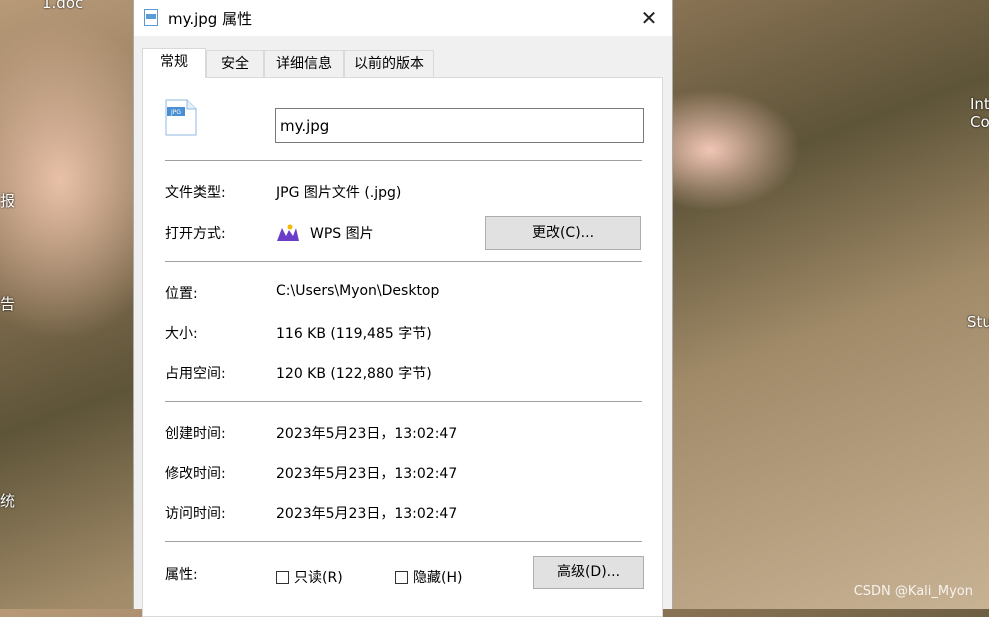  Describe the element at coordinates (342, 234) in the screenshot. I see `open-with-value: WPS 图片` at that location.